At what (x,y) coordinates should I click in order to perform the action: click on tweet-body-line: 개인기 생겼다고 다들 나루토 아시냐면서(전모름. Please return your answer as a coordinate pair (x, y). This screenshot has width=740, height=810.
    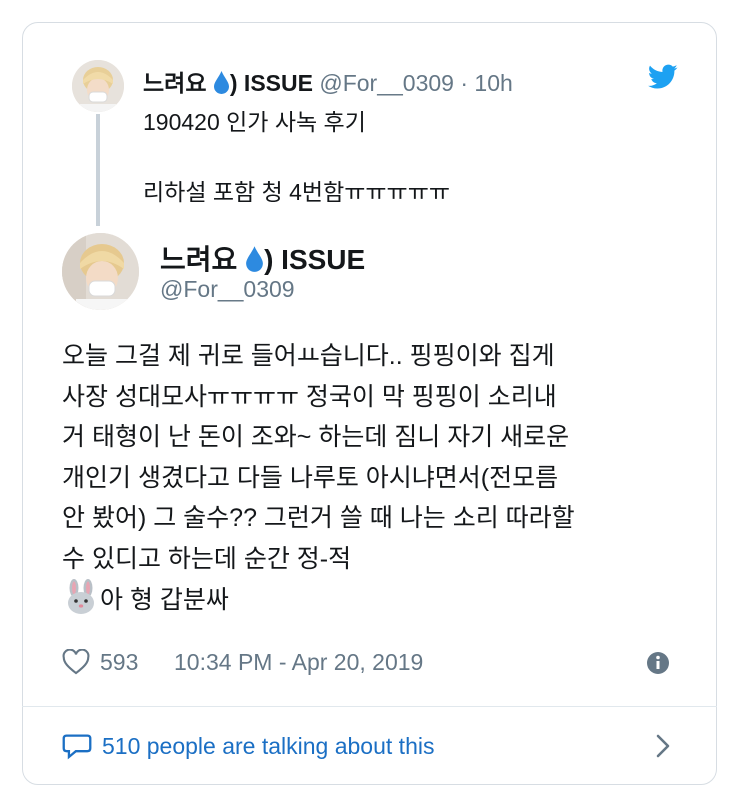
    Looking at the image, I should click on (310, 477).